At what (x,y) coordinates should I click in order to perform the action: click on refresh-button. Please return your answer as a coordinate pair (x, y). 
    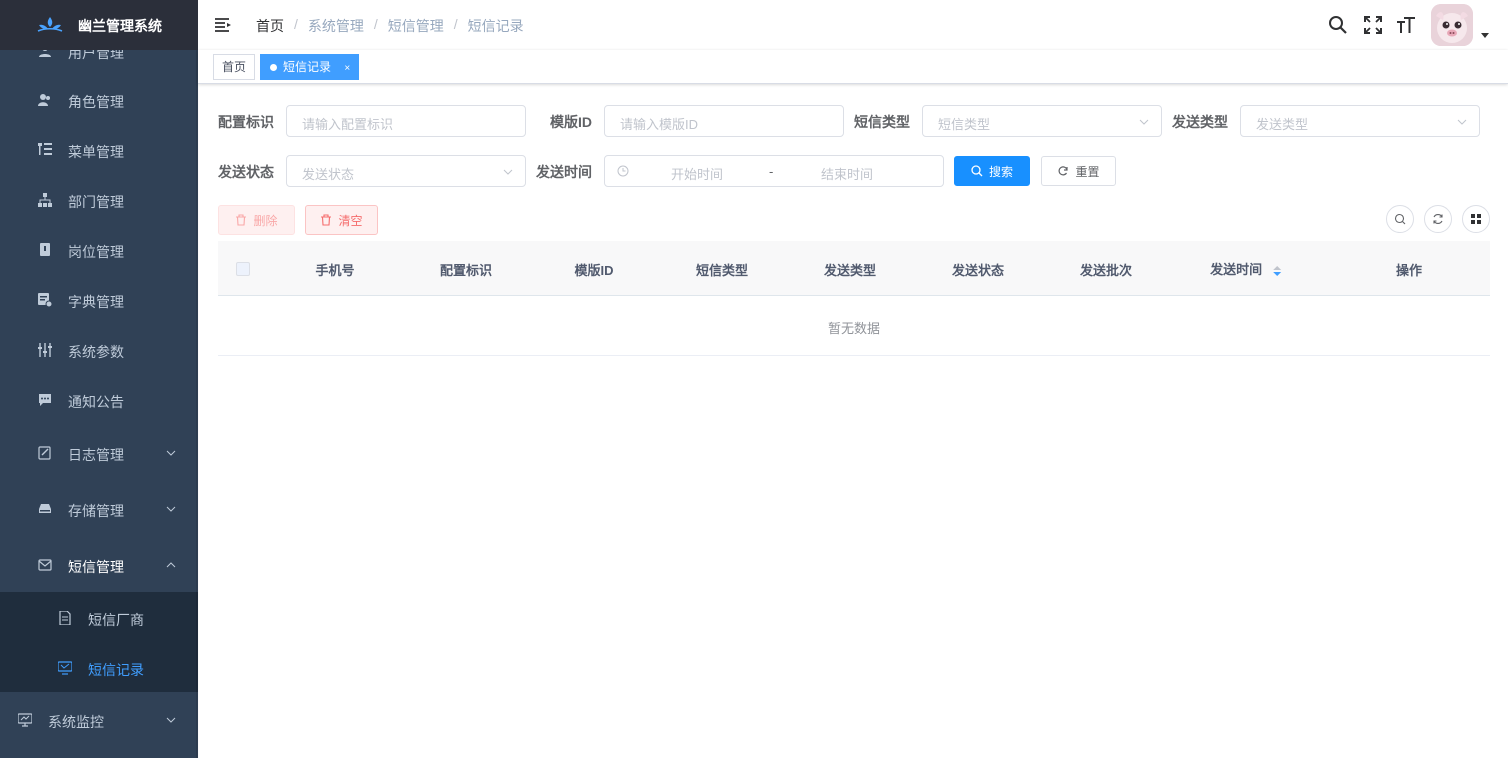
    Looking at the image, I should click on (1438, 219).